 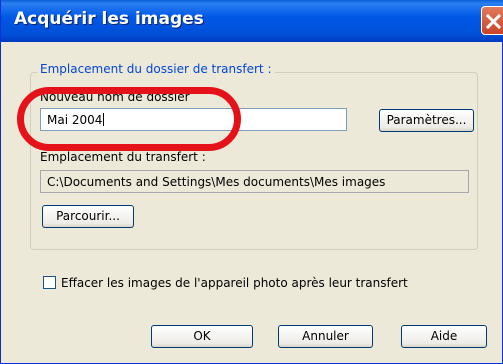 I want to click on help-button: Aide, so click(x=444, y=336).